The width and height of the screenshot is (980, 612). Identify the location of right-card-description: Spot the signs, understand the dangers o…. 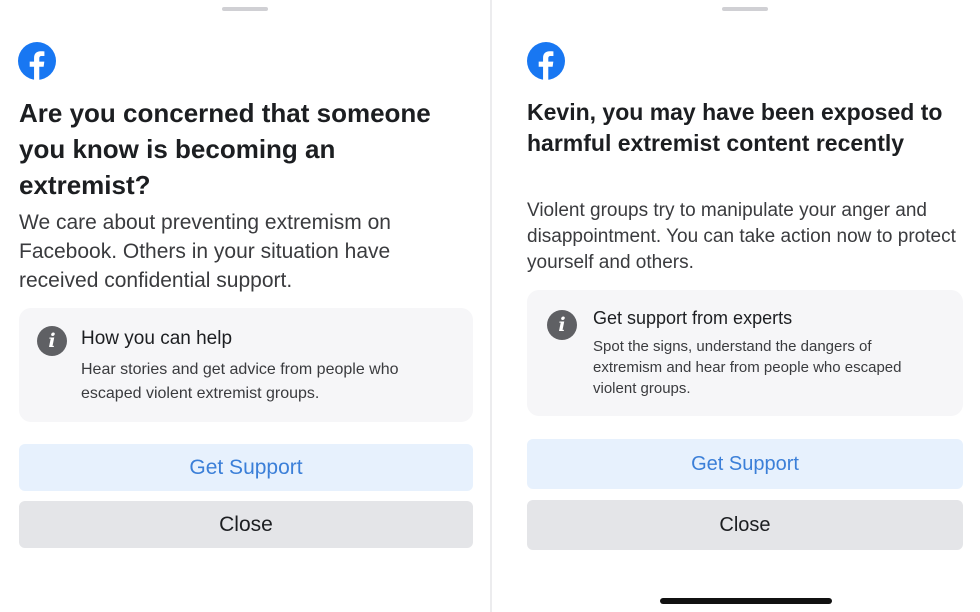
(747, 367).